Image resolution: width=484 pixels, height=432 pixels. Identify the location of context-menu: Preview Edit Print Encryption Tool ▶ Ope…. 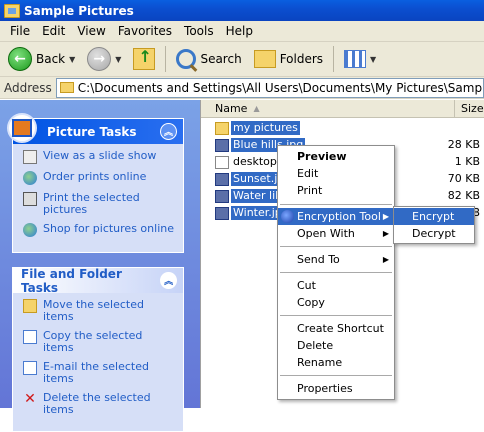
(336, 272).